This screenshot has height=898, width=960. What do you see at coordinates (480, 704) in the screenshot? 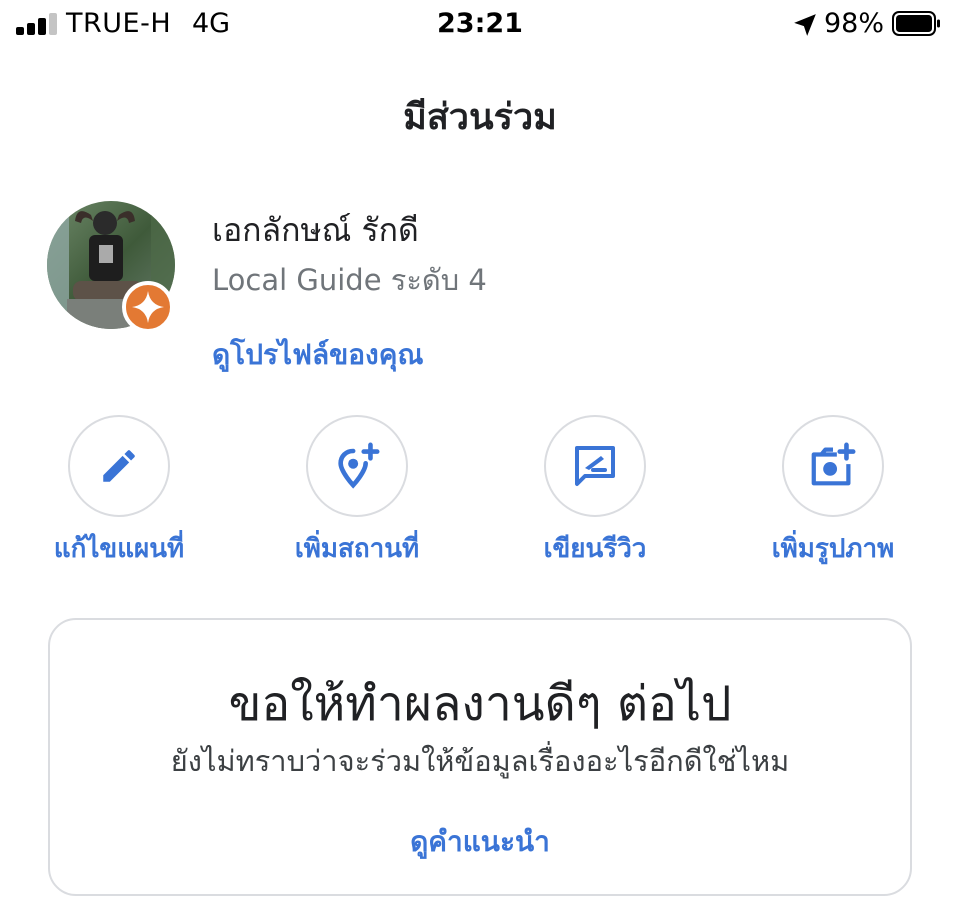
I see `card-title: ขอให้ทำผลงานดีๆ ต่อไป` at bounding box center [480, 704].